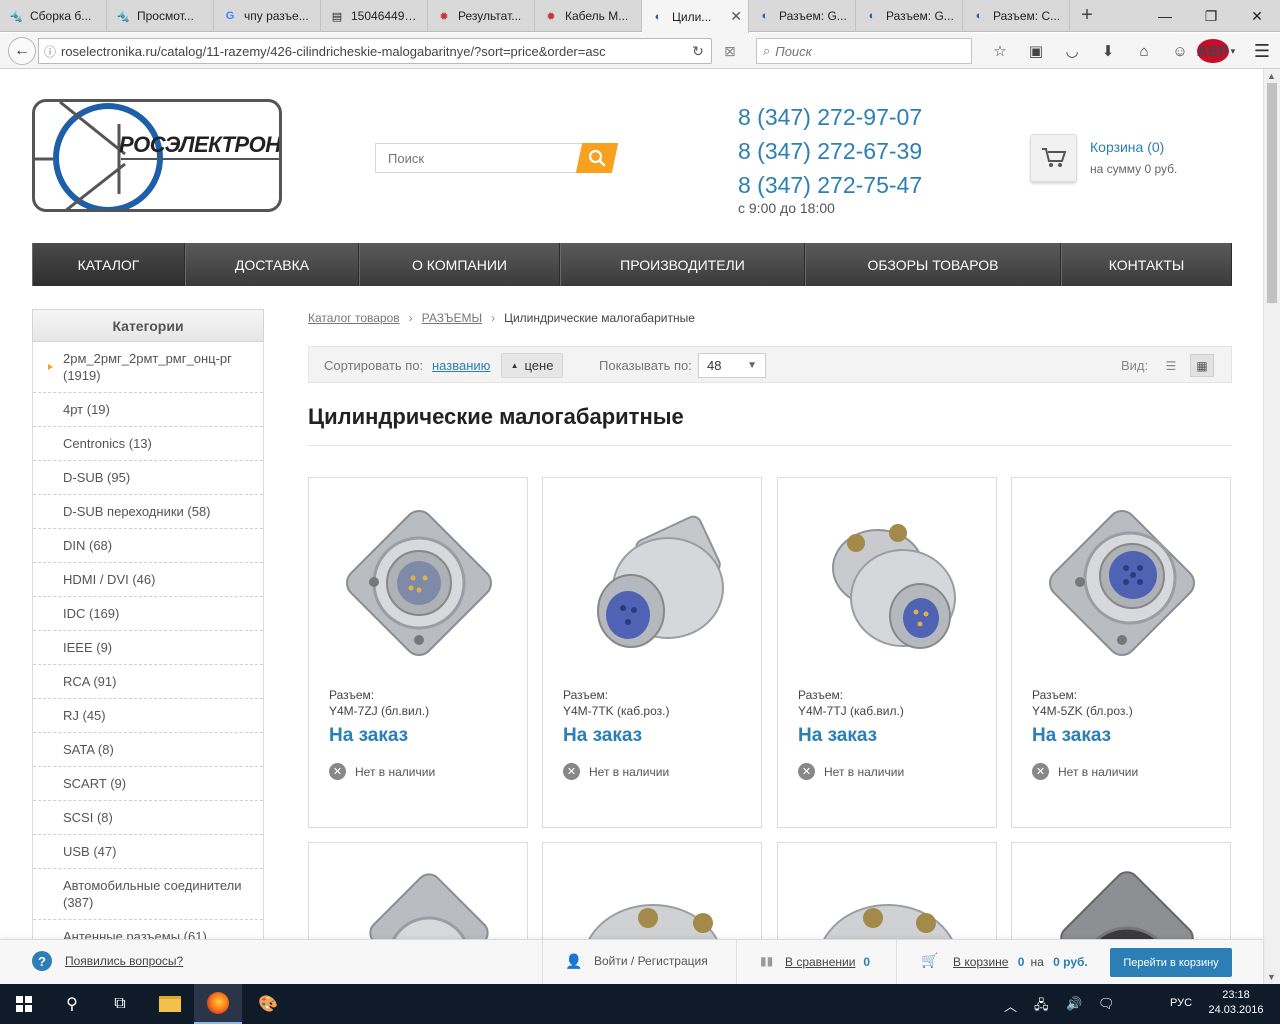 The image size is (1280, 1024). What do you see at coordinates (1202, 365) in the screenshot?
I see `grid-view-icon: ▦` at bounding box center [1202, 365].